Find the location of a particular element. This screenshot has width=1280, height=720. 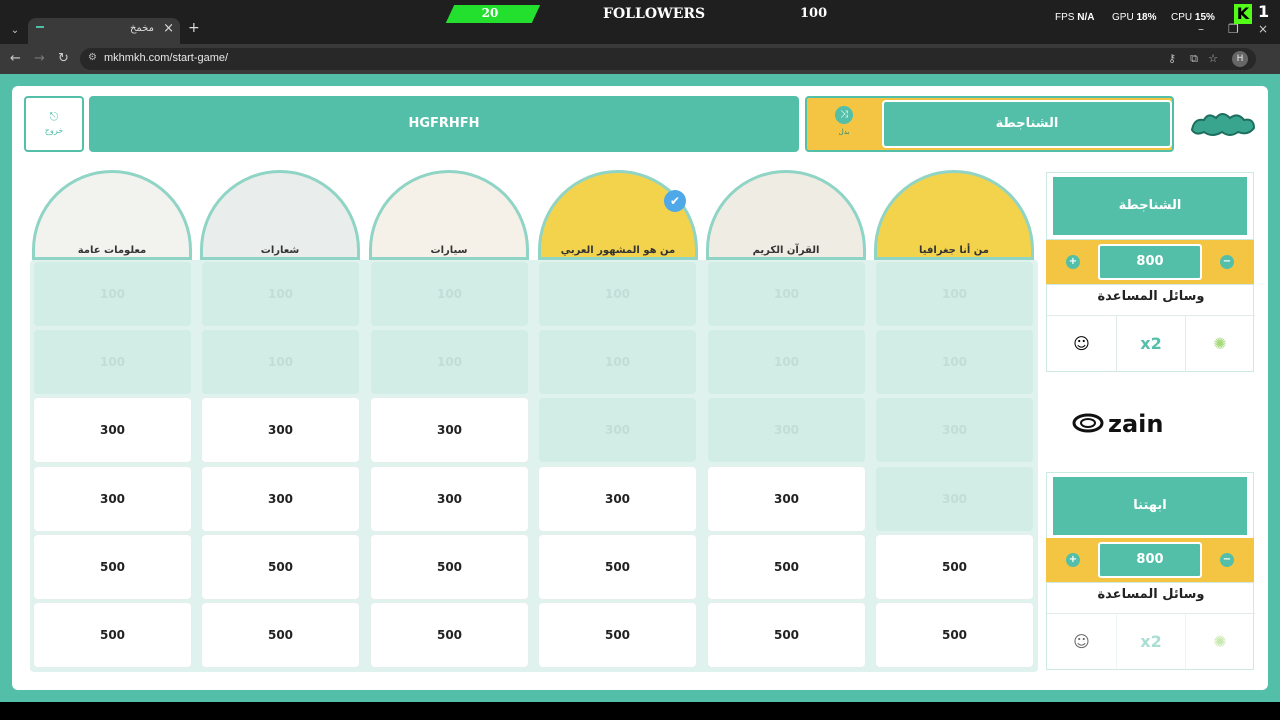

team2-name: ابهتنا is located at coordinates (1150, 506).